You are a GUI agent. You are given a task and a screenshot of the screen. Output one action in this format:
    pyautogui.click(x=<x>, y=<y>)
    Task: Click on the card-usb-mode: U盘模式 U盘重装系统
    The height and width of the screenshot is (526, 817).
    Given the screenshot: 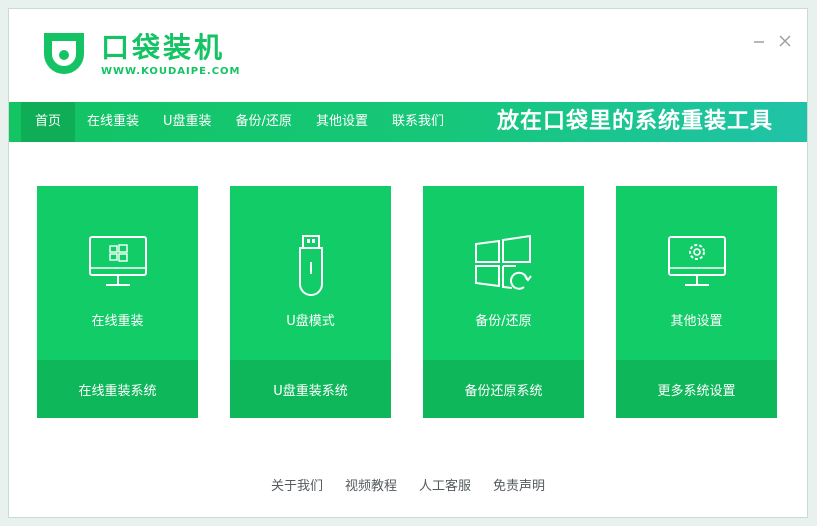 What is the action you would take?
    pyautogui.click(x=310, y=302)
    